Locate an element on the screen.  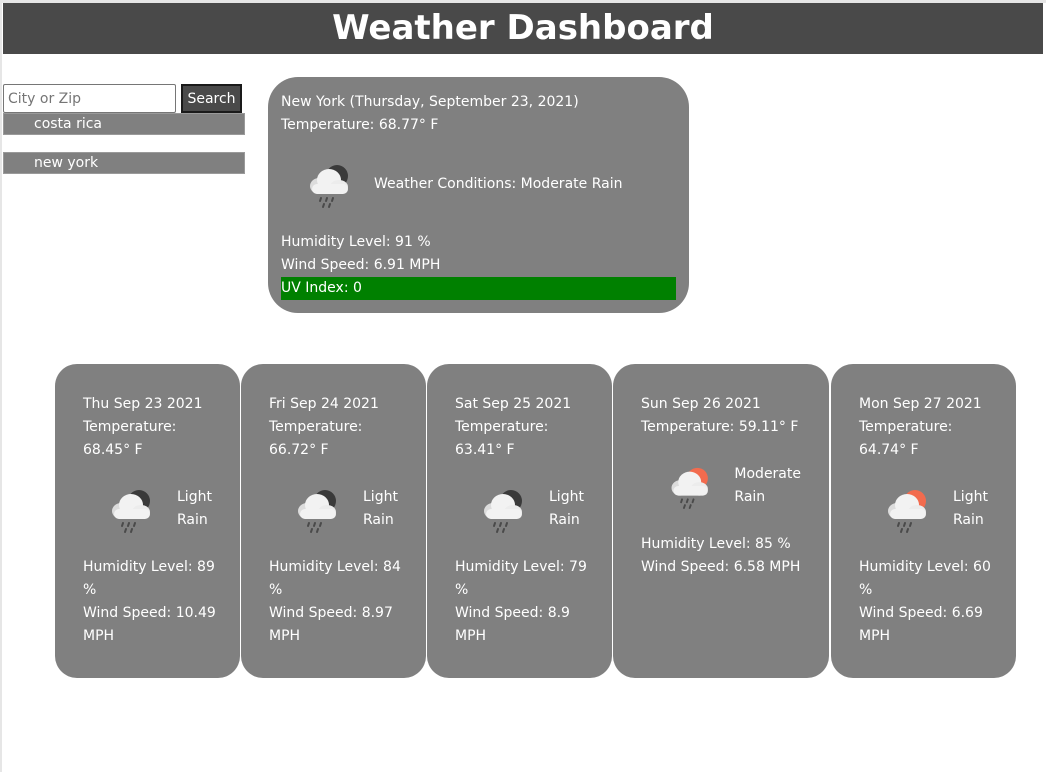
forecast-wind-speed: Wind Speed: 6.58 MPH is located at coordinates (721, 567).